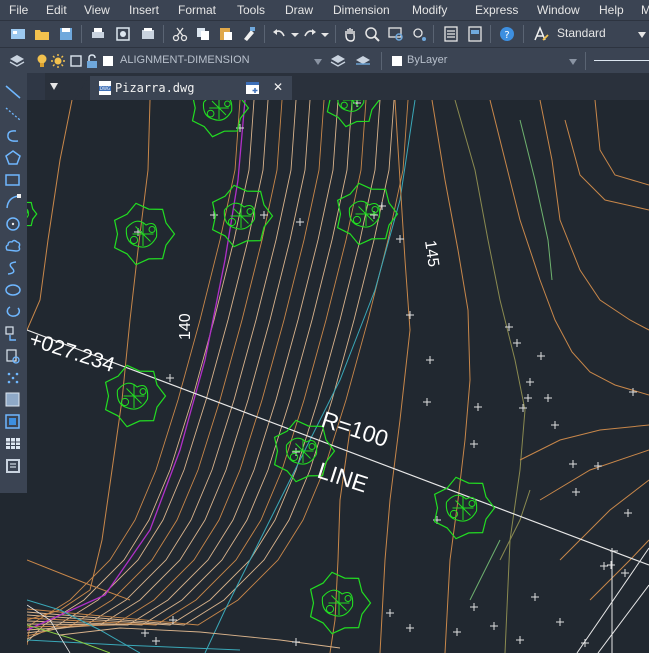 This screenshot has height=653, width=649. What do you see at coordinates (42, 34) in the screenshot?
I see `open-folder-icon` at bounding box center [42, 34].